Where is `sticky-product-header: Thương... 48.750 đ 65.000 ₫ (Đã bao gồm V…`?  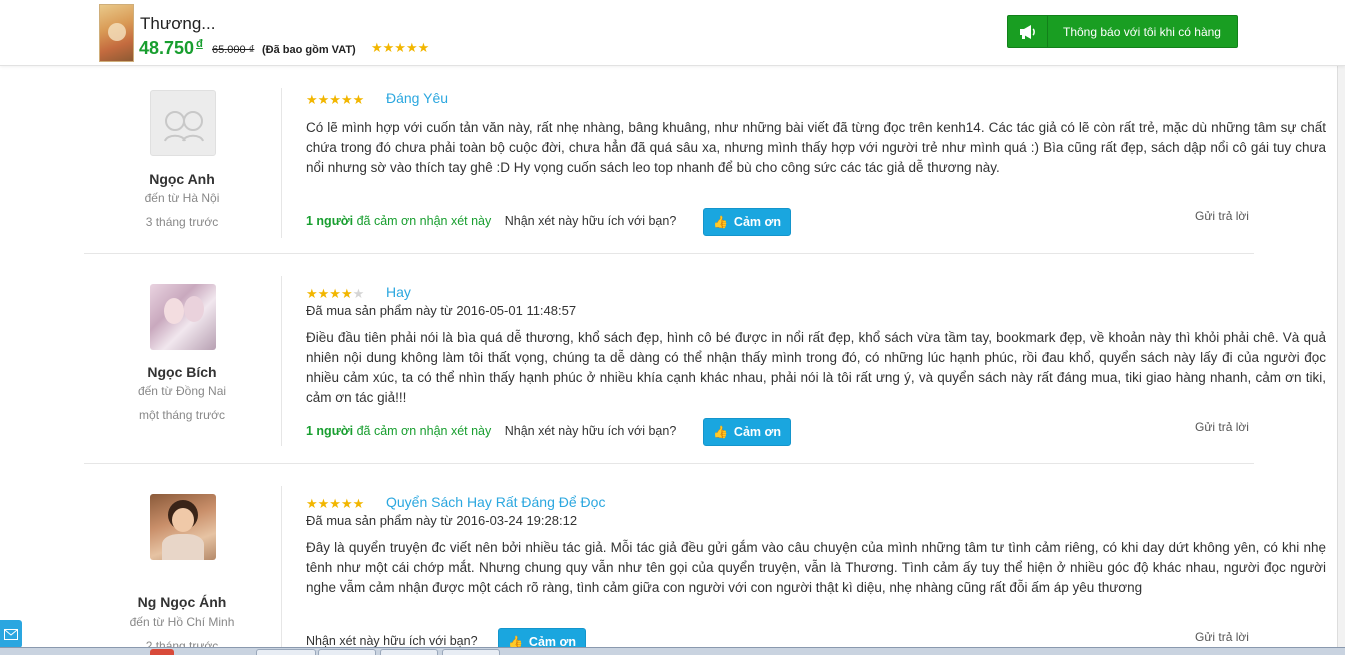
sticky-product-header: Thương... 48.750 đ 65.000 ₫ (Đã bao gồm V… is located at coordinates (672, 33).